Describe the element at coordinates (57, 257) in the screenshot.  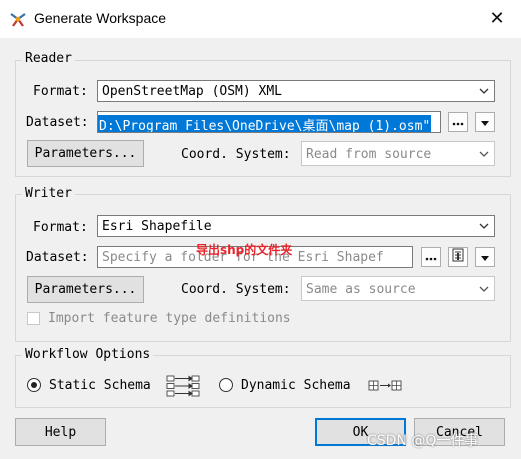
I see `writer-dataset-label: Dataset:` at that location.